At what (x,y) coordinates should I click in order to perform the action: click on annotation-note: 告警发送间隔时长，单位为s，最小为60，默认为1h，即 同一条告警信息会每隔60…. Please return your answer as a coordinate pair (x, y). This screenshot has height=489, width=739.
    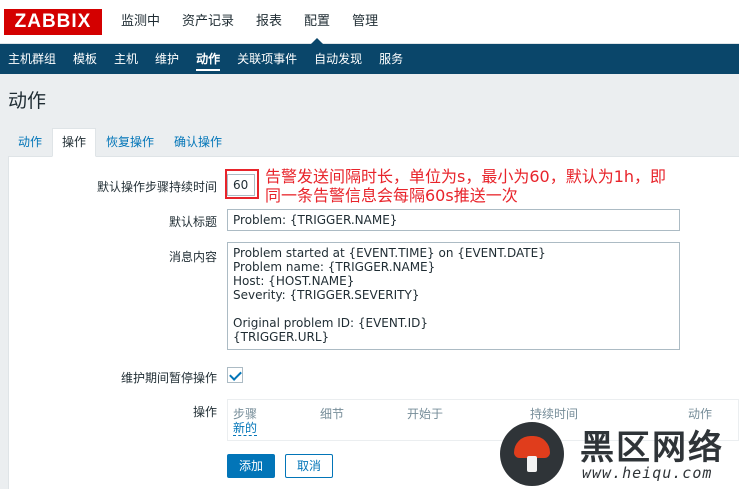
    Looking at the image, I should click on (502, 186).